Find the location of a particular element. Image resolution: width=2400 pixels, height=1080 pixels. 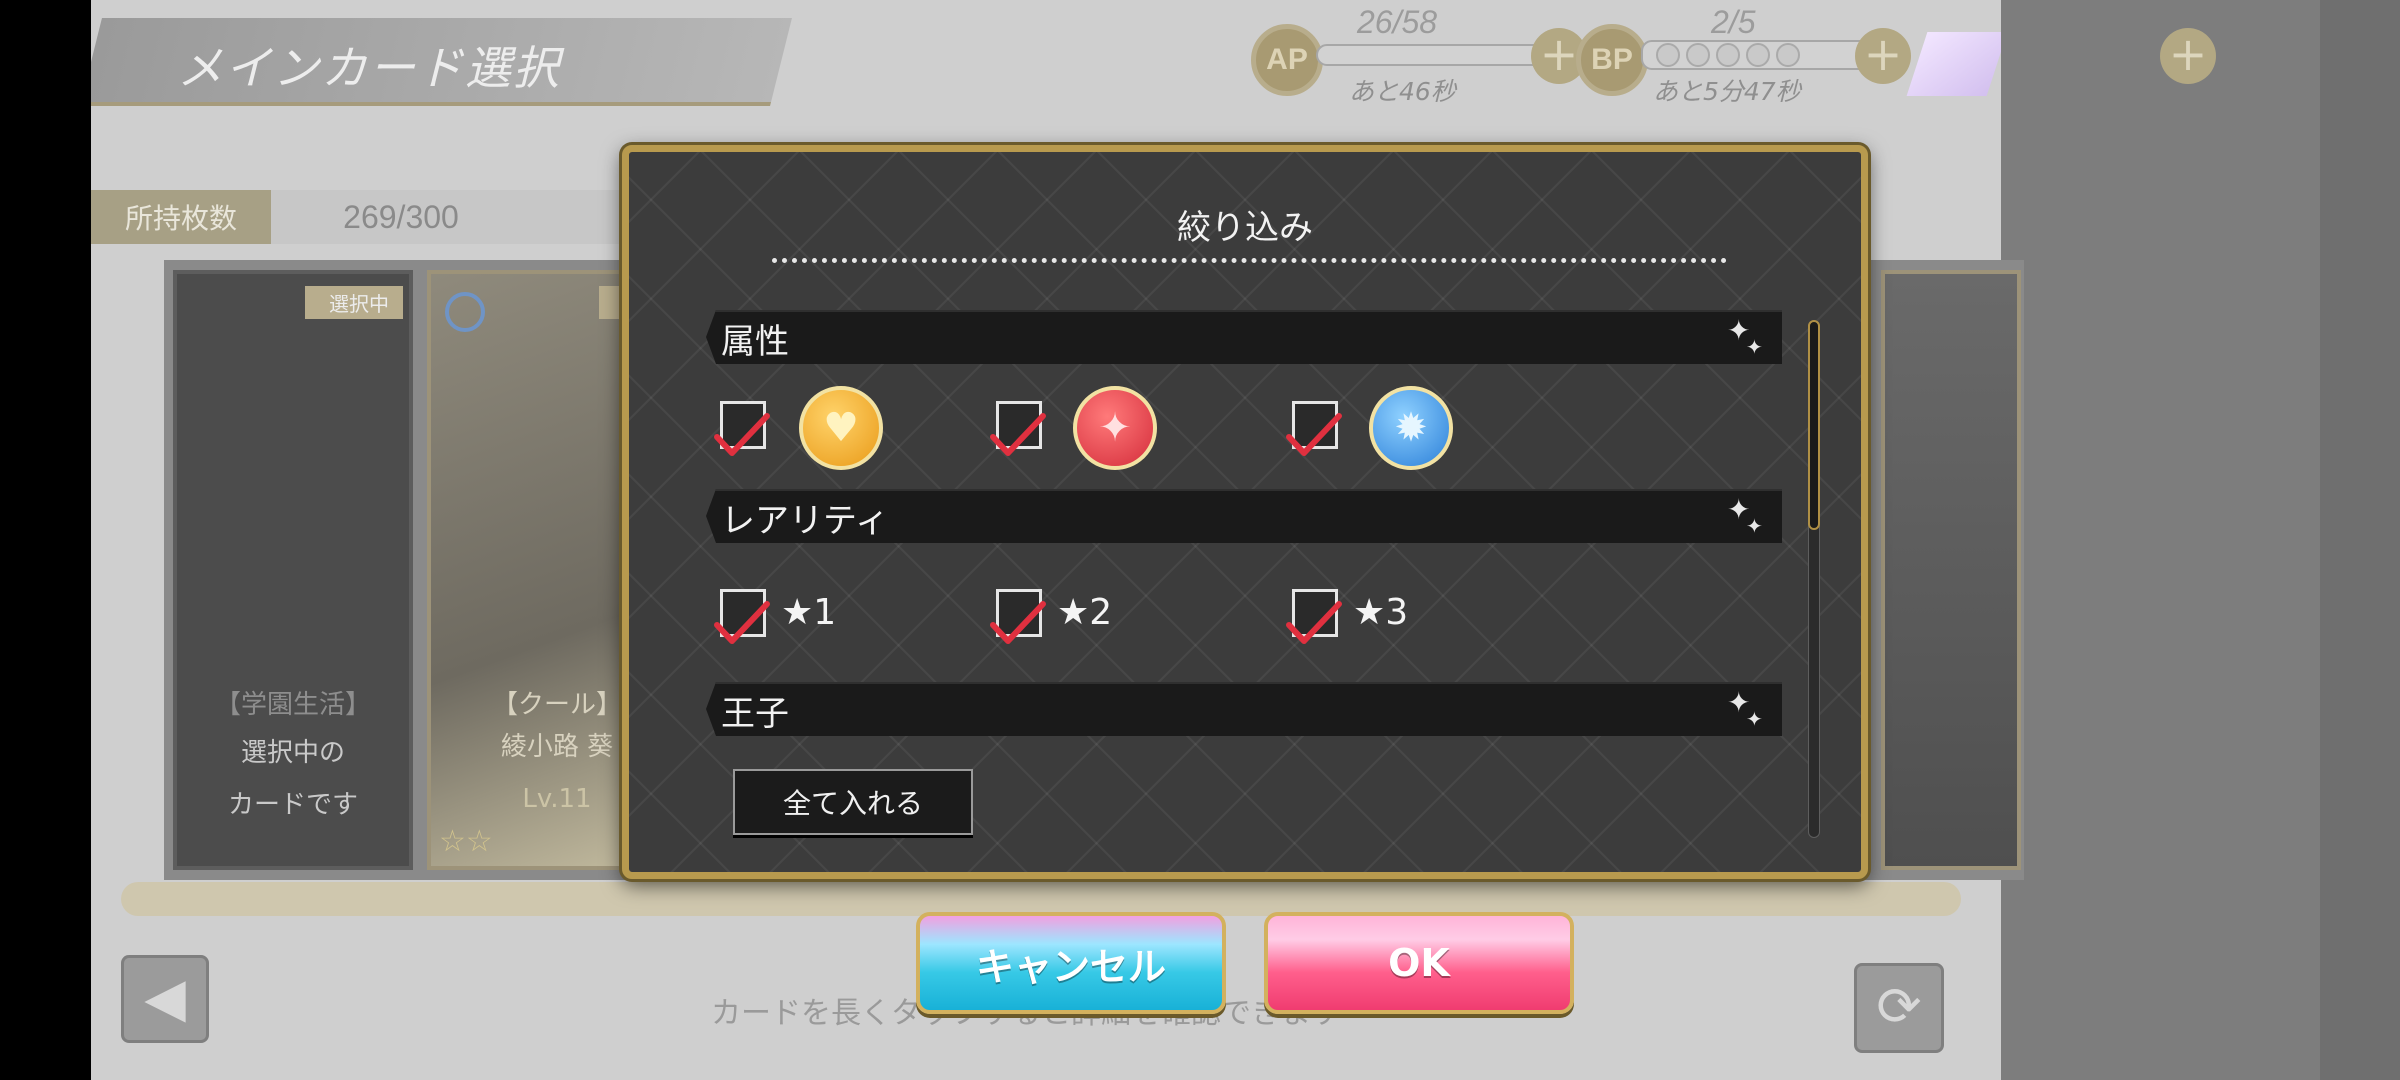

star-attribute-icon: ✦ is located at coordinates (1115, 428).